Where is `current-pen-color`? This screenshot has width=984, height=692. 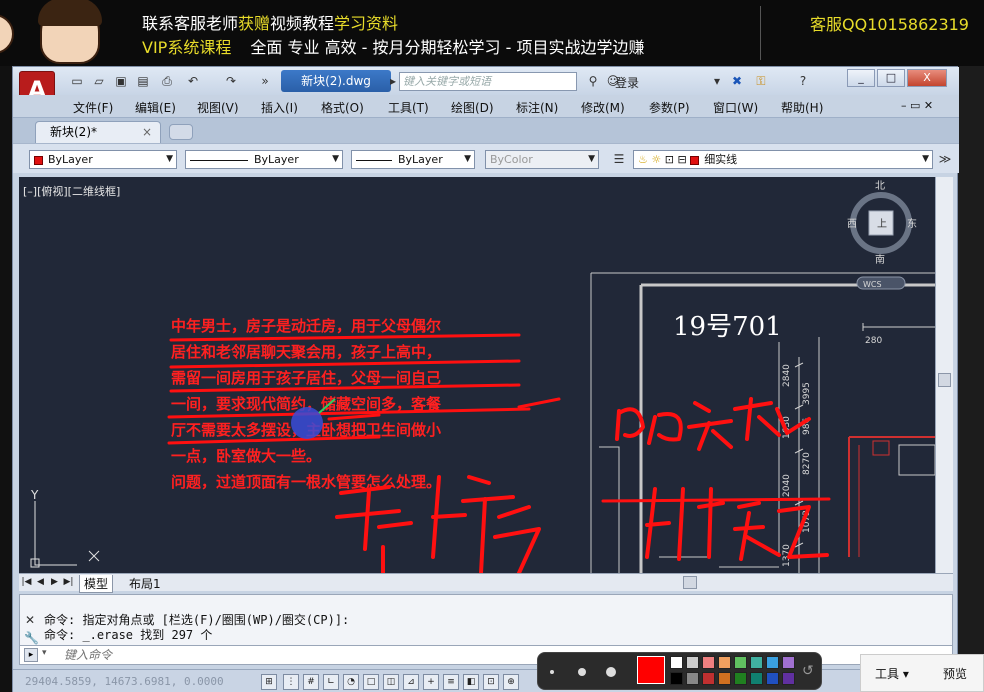
current-pen-color is located at coordinates (651, 670).